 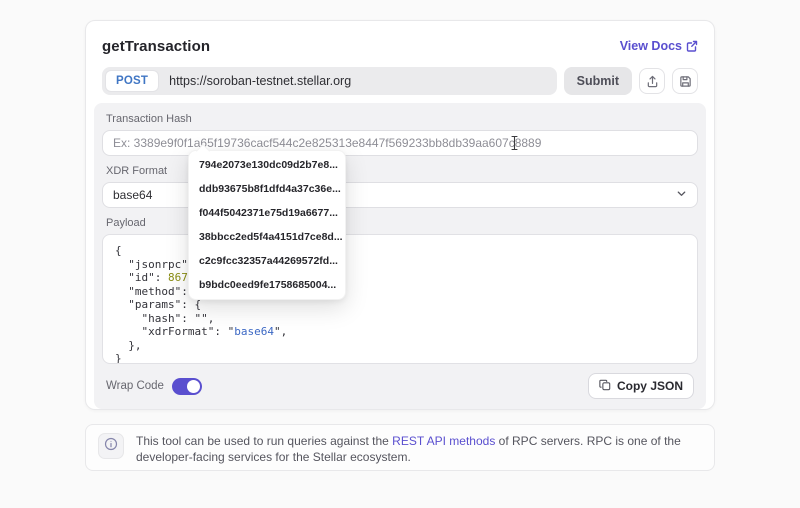 I want to click on rest-api-methods-link: REST API methods, so click(x=443, y=441).